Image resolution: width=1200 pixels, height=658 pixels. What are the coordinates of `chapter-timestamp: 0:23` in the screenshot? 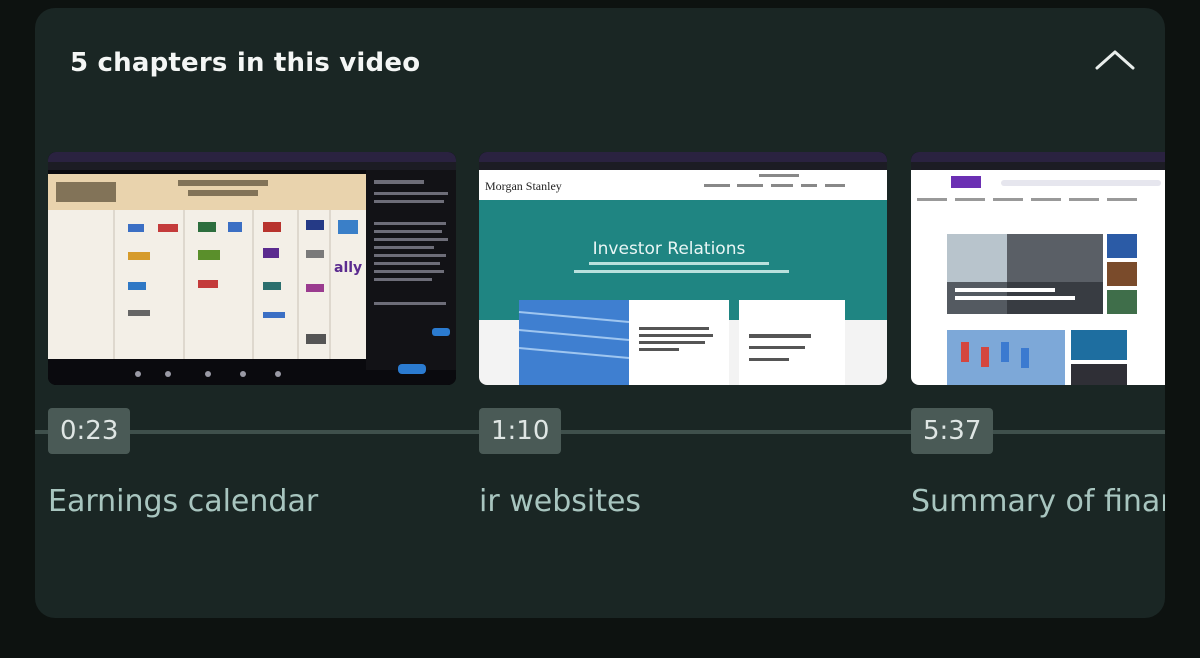 It's located at (89, 431).